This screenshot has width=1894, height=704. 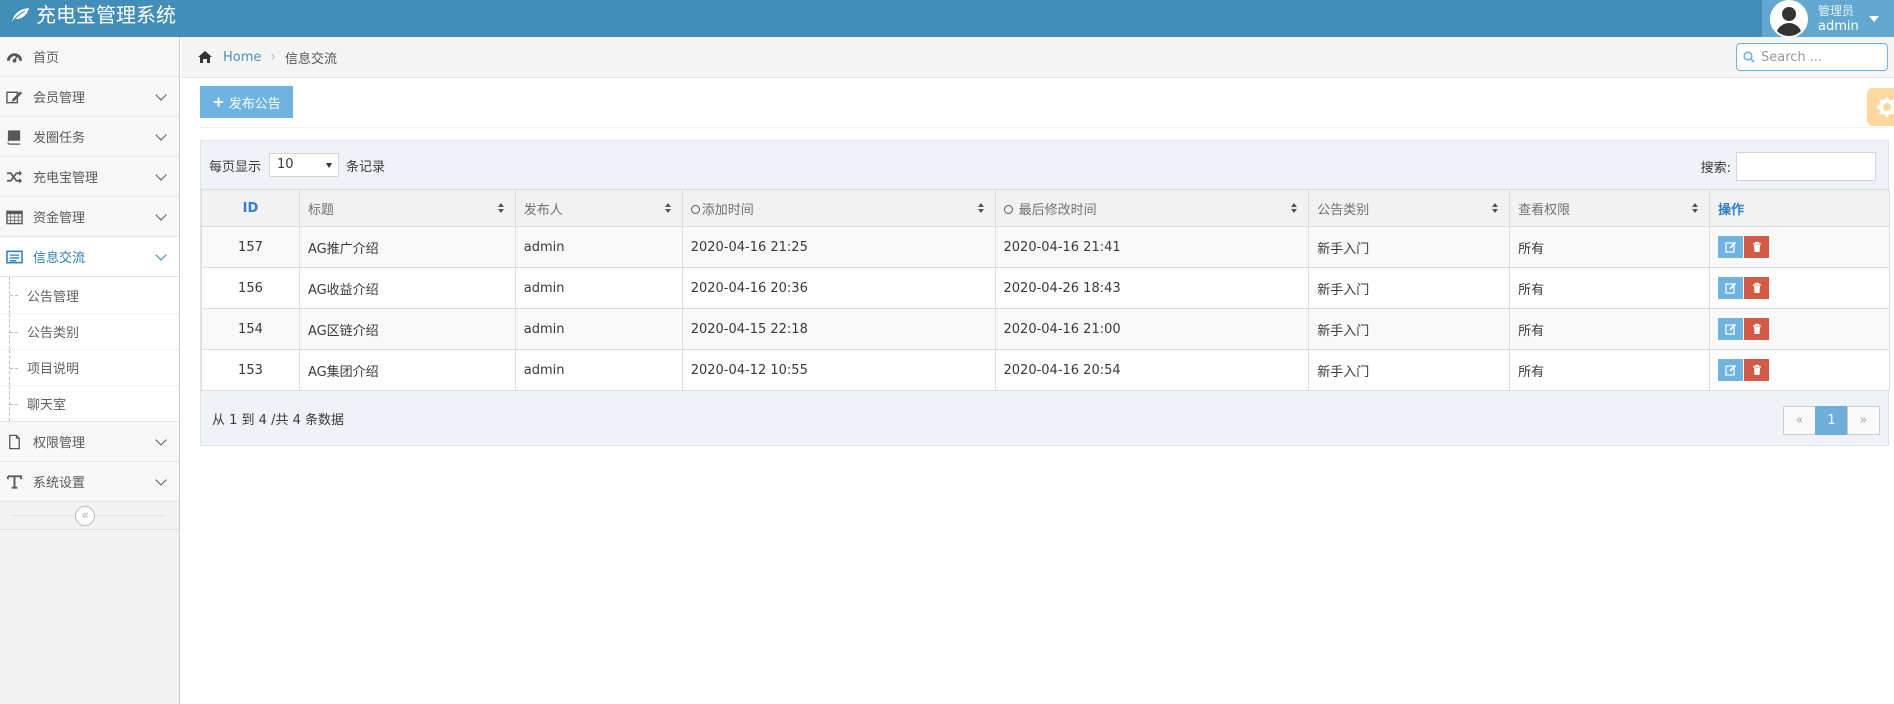 What do you see at coordinates (1789, 19) in the screenshot?
I see `avatar` at bounding box center [1789, 19].